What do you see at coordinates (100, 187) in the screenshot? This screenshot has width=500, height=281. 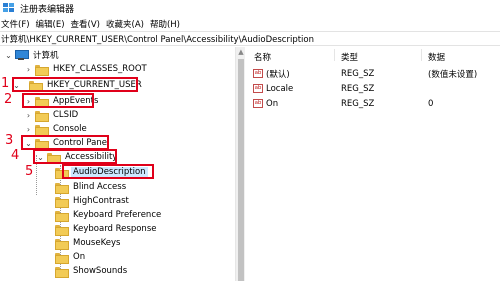 I see `tree-label-blind-access: Blind Access` at bounding box center [100, 187].